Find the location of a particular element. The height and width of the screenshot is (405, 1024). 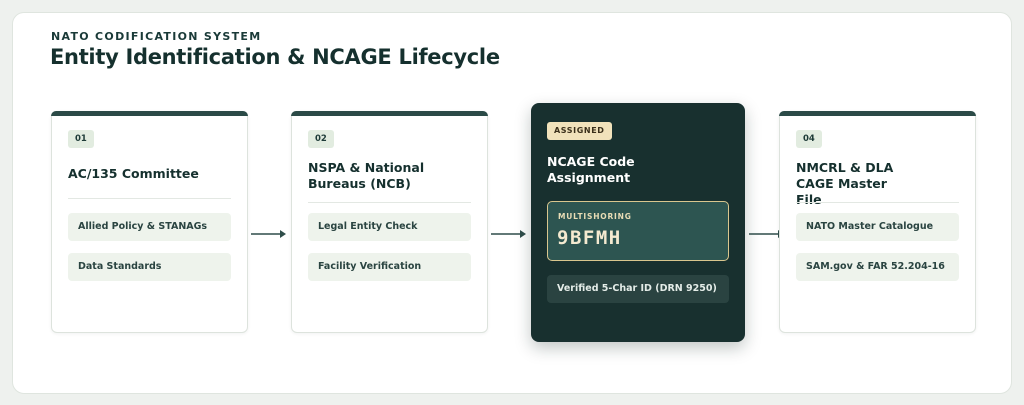

stage-item: SAM.gov & FAR 52.204-16 is located at coordinates (877, 267).